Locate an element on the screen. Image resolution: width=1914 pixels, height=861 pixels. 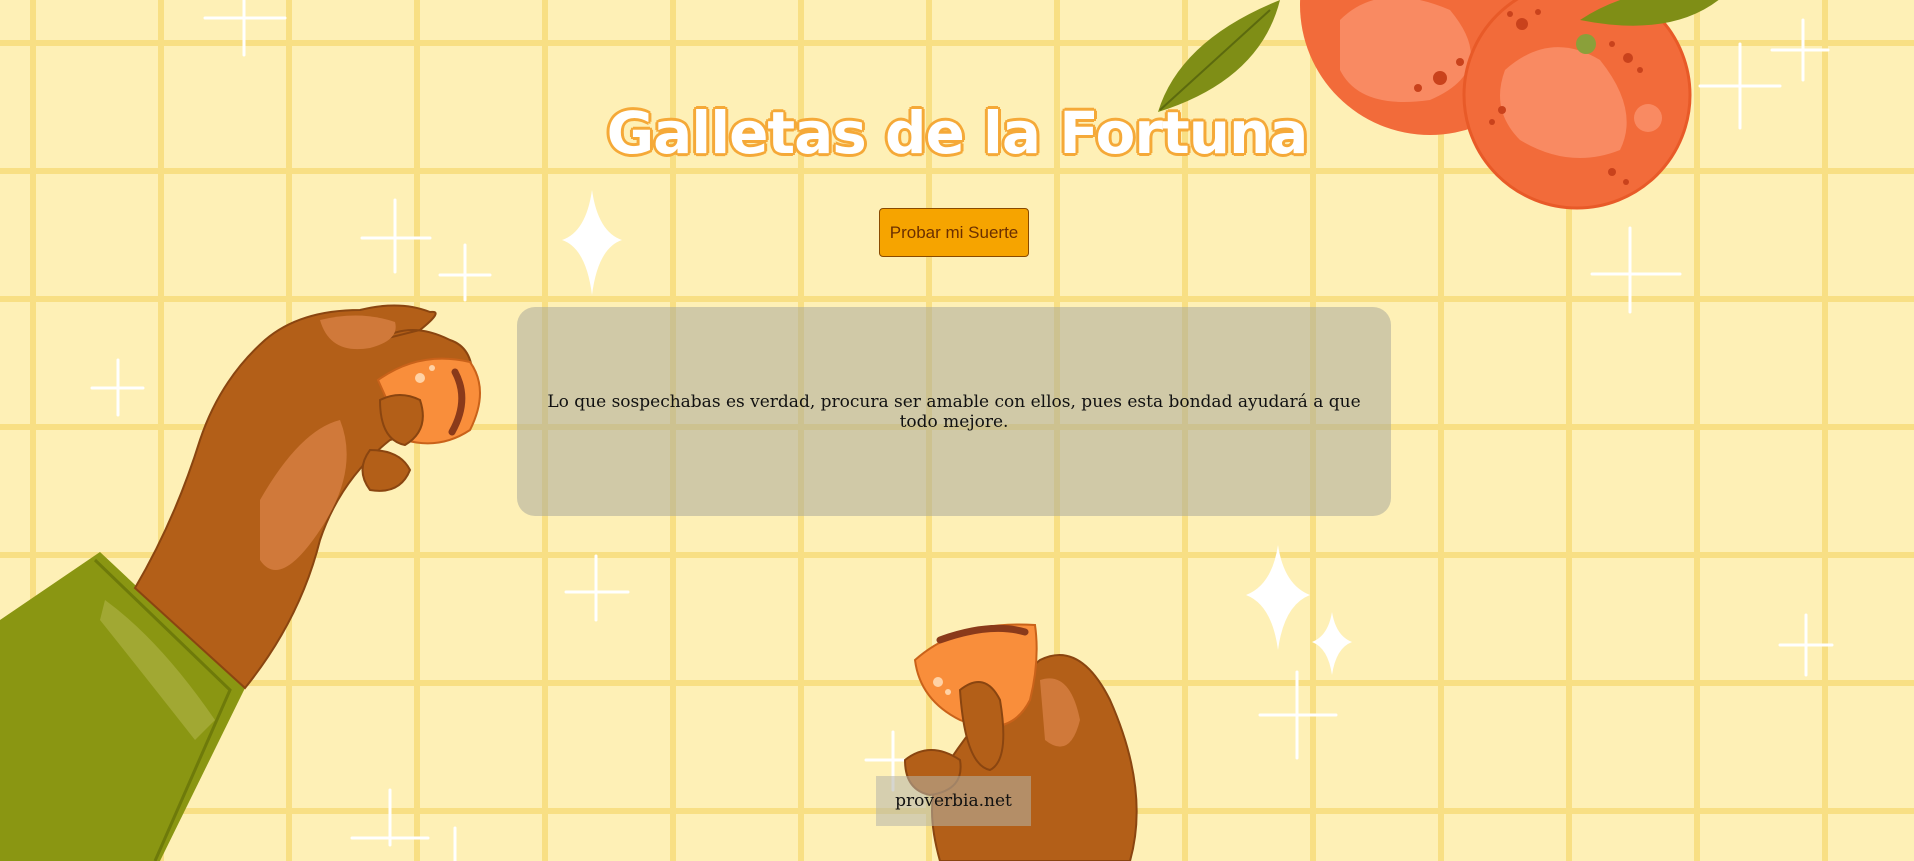
footer: proverbia.net is located at coordinates (953, 801).